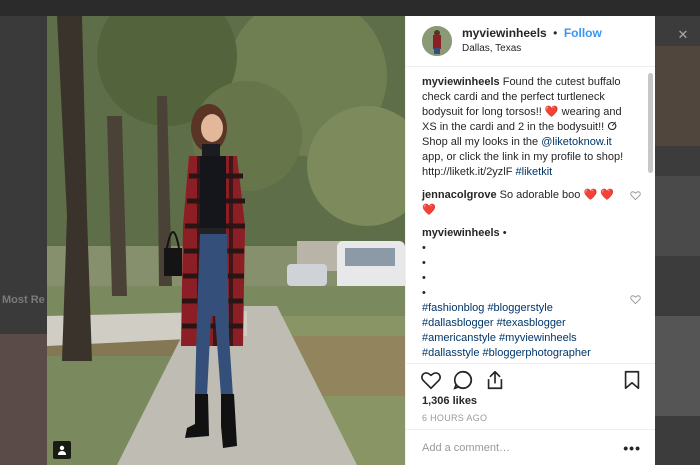 Image resolution: width=700 pixels, height=465 pixels. Describe the element at coordinates (23, 240) in the screenshot. I see `background-left-column` at that location.